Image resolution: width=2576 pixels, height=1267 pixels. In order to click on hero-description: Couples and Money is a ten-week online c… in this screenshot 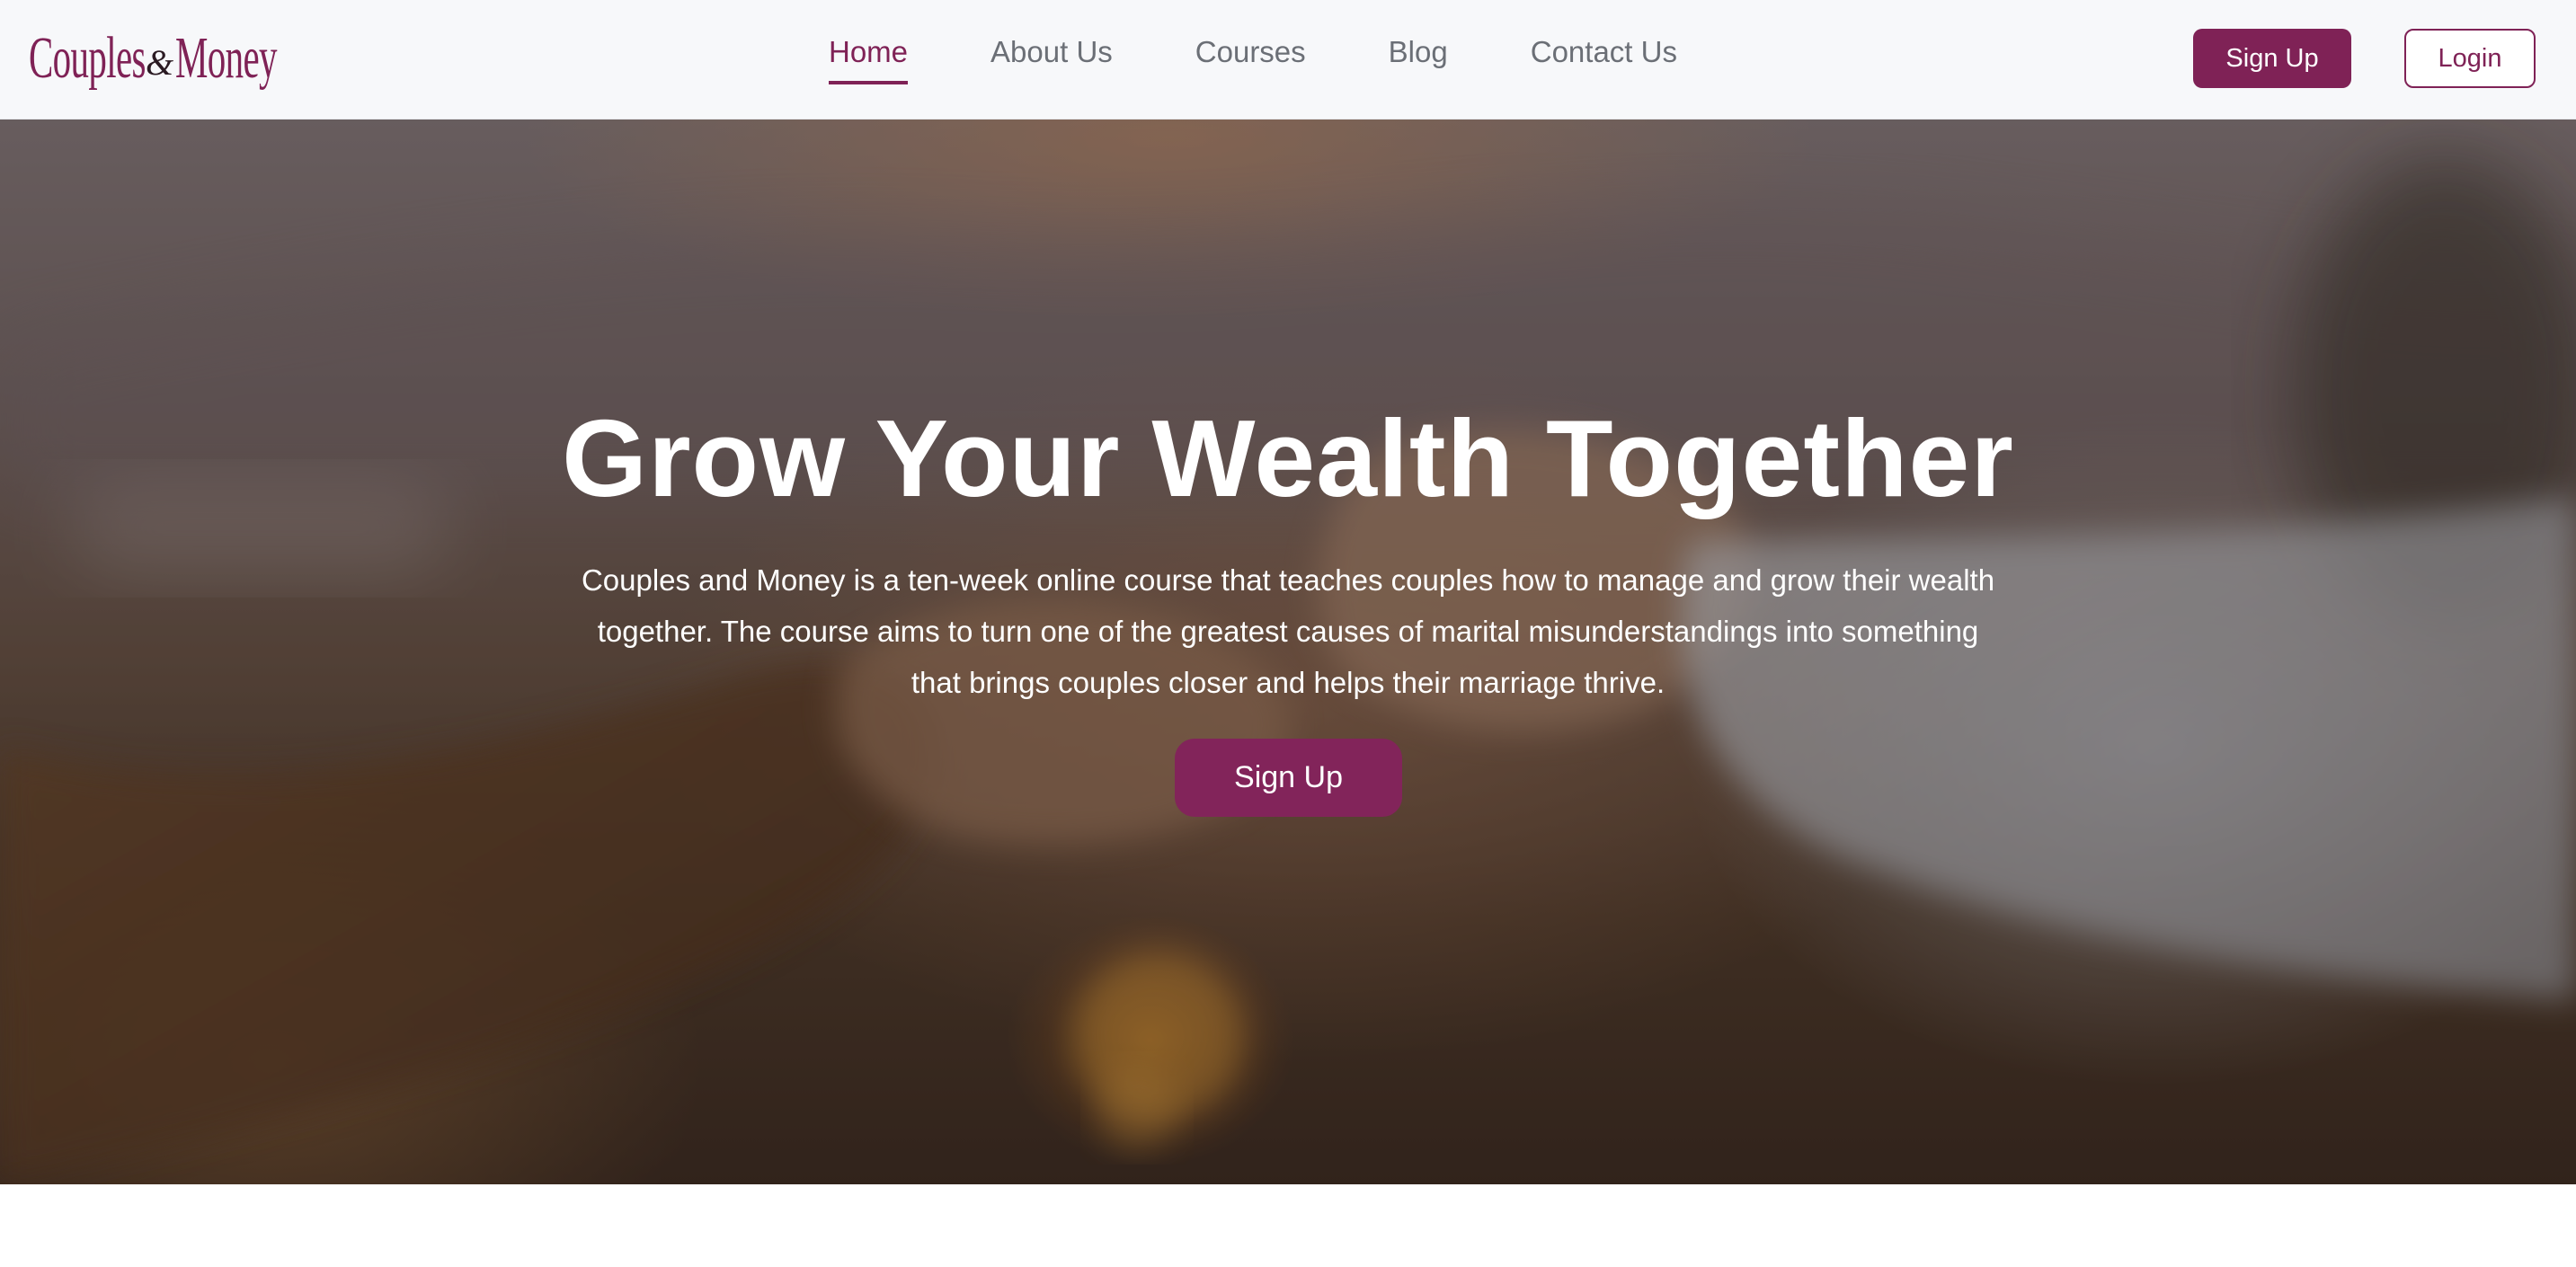, I will do `click(1288, 631)`.